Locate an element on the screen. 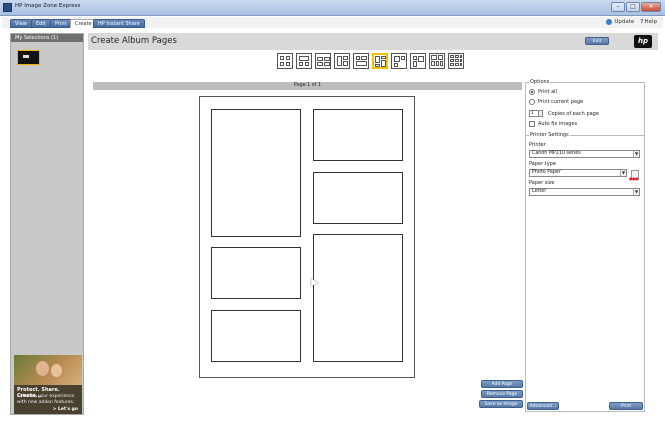  window-title: HP Image Zone Express is located at coordinates (48, 6).